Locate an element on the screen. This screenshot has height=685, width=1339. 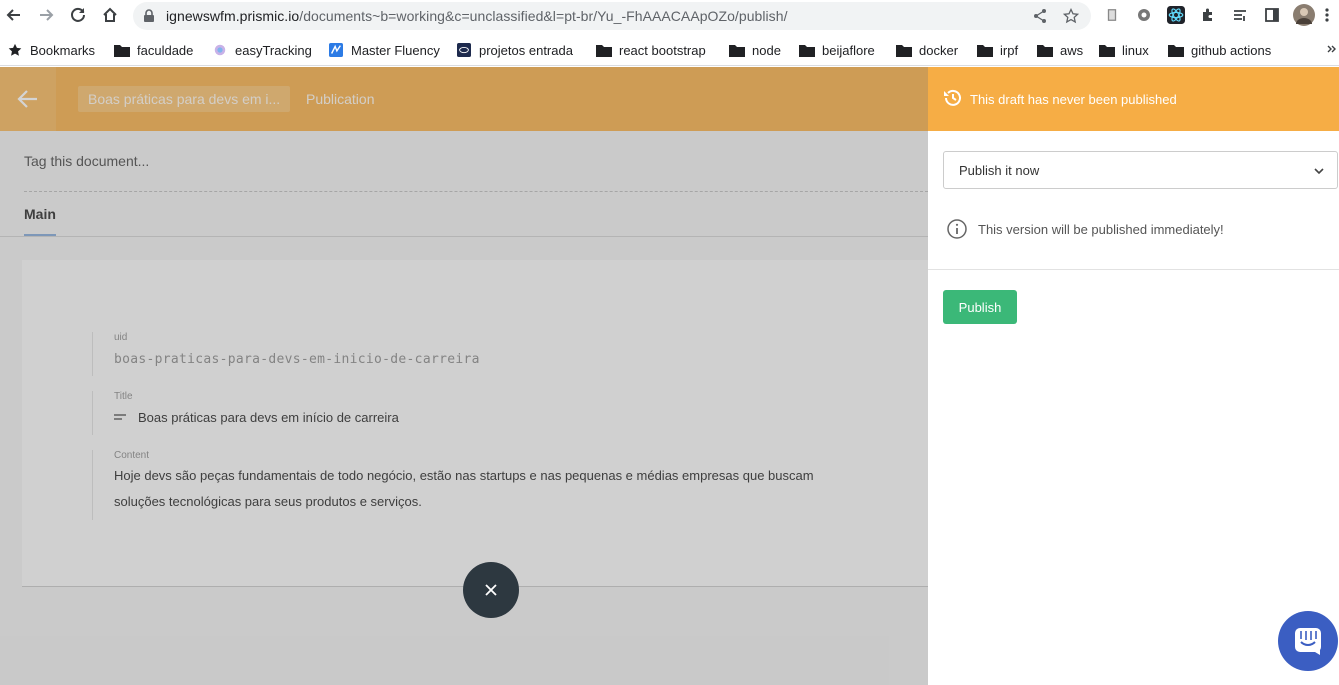
bookmark-label: Bookmarks is located at coordinates (63, 50).